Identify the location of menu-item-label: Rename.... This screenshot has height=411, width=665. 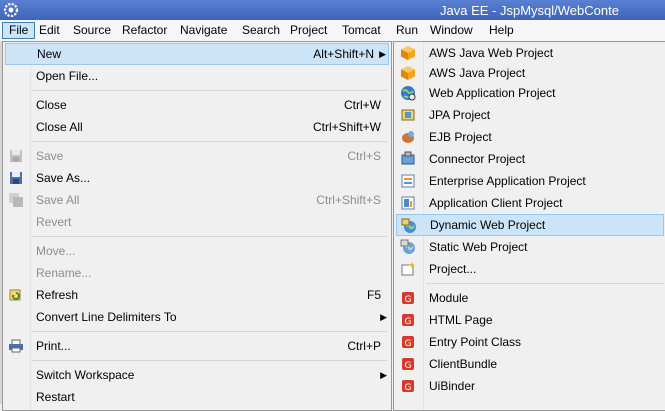
(64, 273).